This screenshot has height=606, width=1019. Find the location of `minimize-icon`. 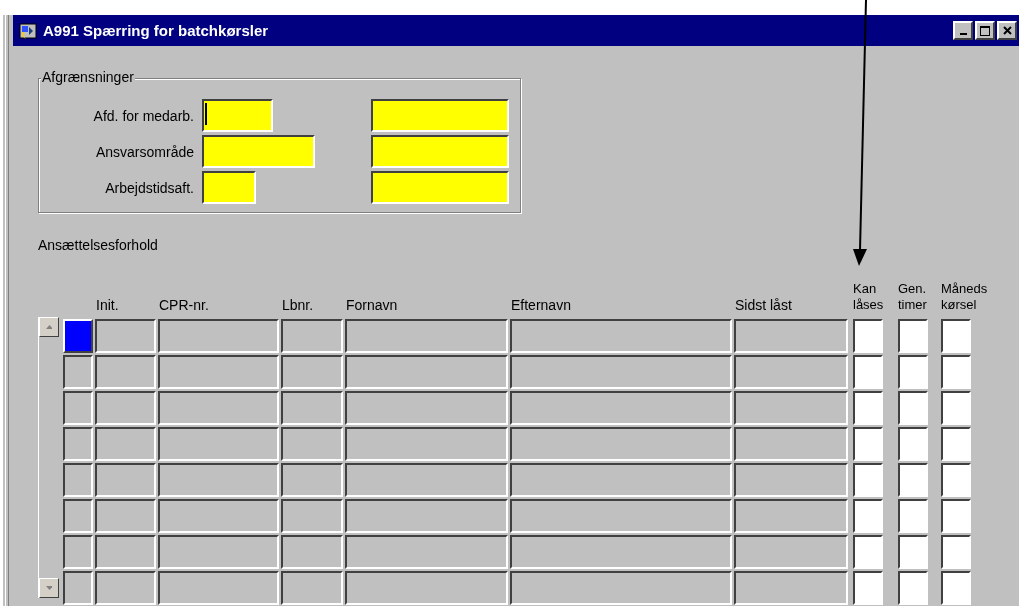

minimize-icon is located at coordinates (963, 33).